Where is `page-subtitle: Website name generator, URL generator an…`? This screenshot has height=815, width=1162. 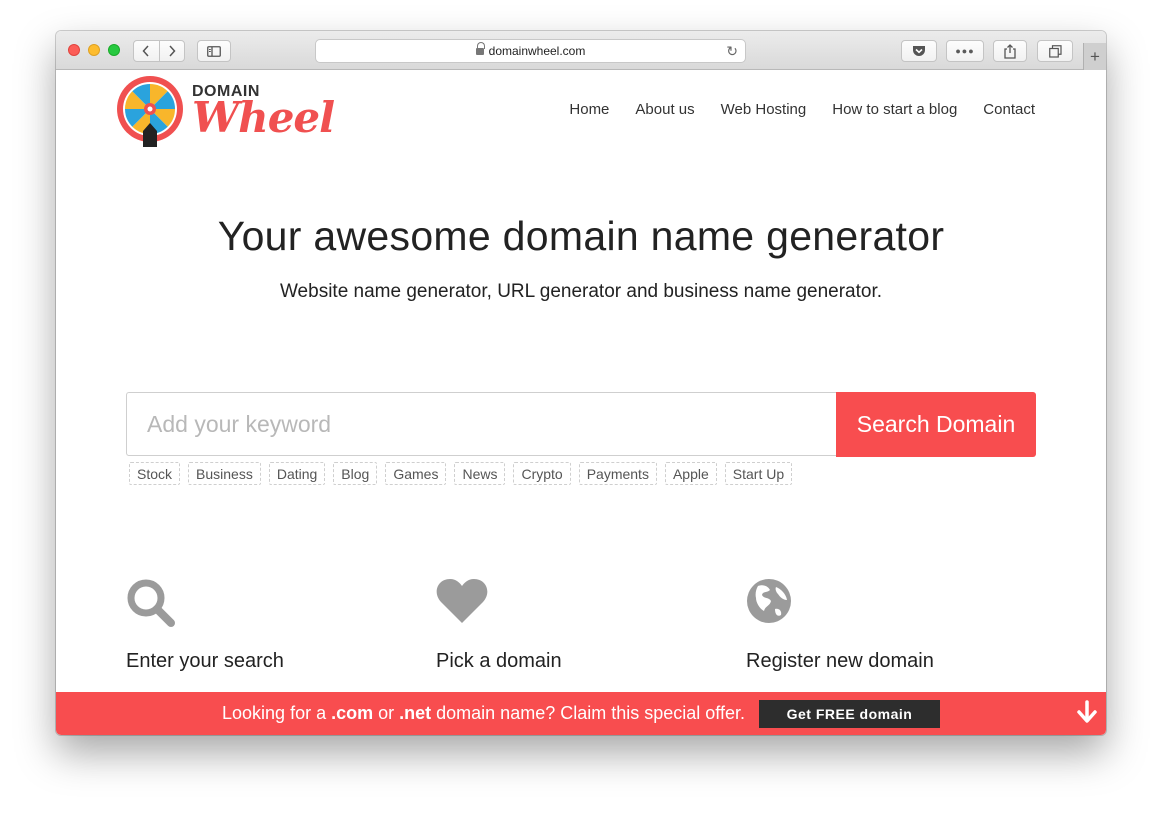
page-subtitle: Website name generator, URL generator an… is located at coordinates (581, 291).